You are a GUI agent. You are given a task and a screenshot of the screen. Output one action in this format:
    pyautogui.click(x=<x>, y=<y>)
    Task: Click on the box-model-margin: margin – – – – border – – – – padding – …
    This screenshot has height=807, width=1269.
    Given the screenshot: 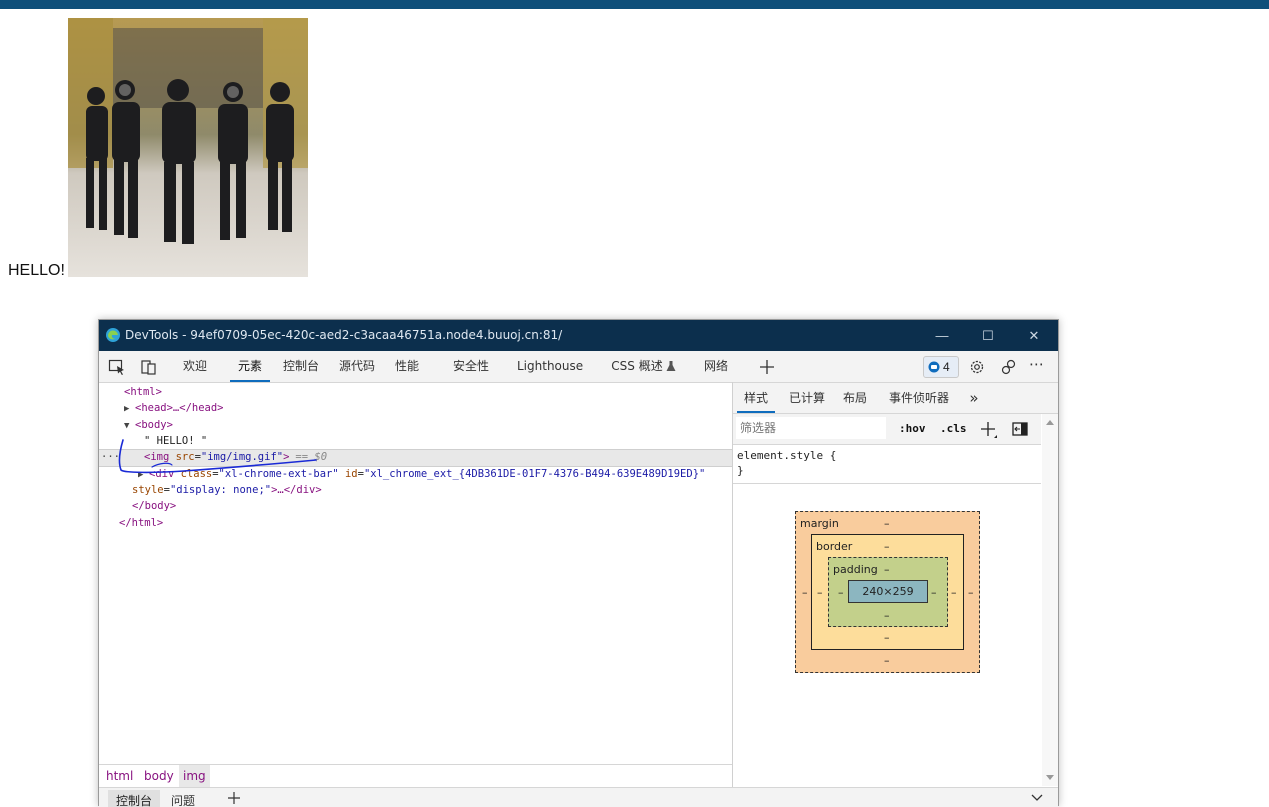 What is the action you would take?
    pyautogui.click(x=887, y=592)
    